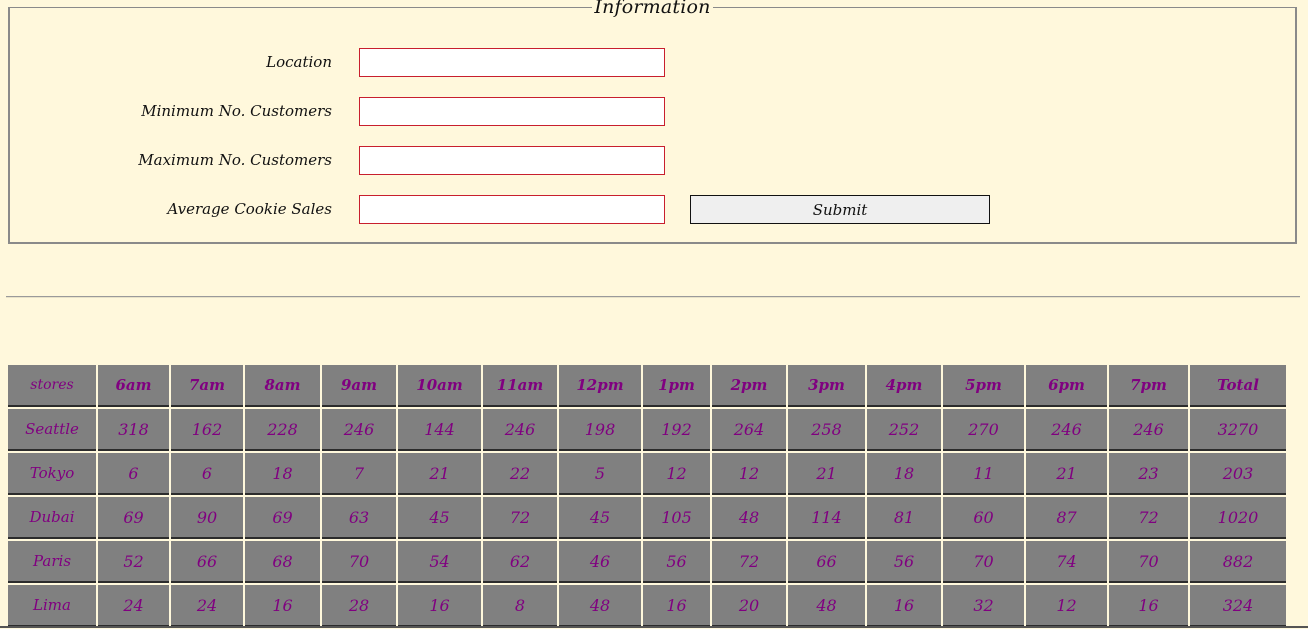 The image size is (1308, 629). What do you see at coordinates (904, 518) in the screenshot?
I see `sales-cell: 81` at bounding box center [904, 518].